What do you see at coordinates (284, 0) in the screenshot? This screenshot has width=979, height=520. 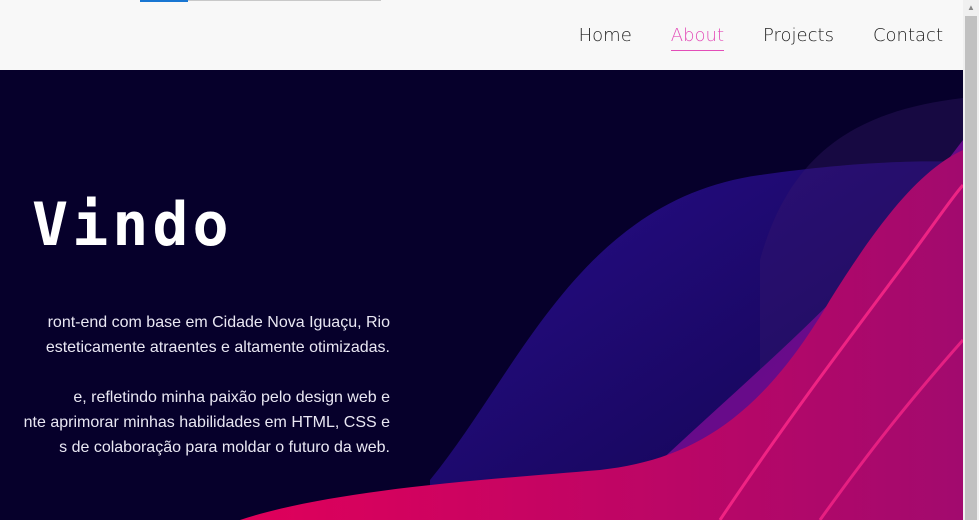 I see `header-divider` at bounding box center [284, 0].